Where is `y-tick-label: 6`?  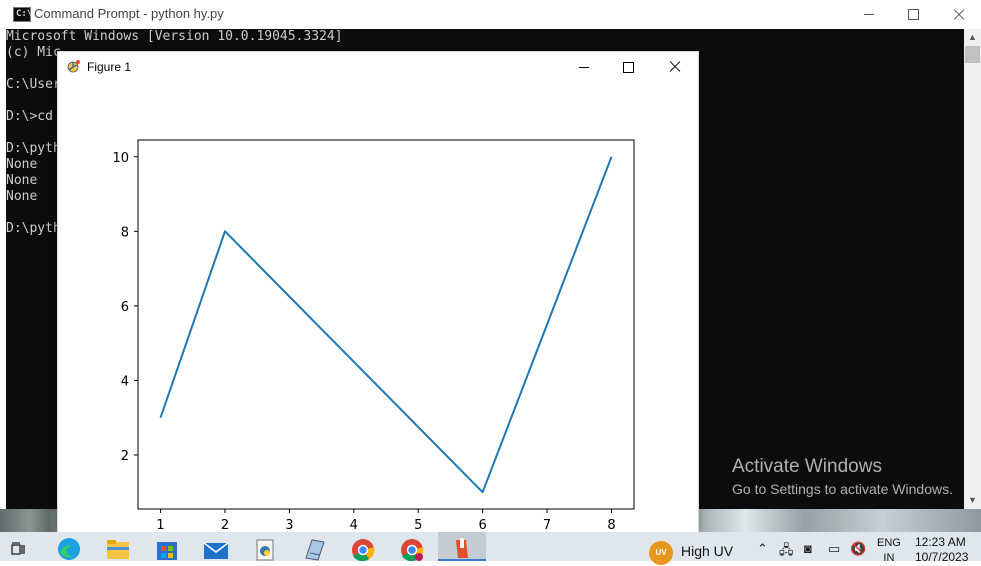
y-tick-label: 6 is located at coordinates (125, 307).